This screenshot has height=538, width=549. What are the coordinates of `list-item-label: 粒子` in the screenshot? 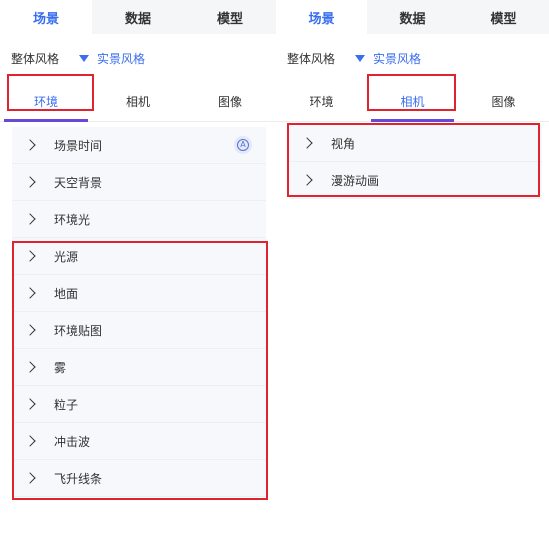 It's located at (66, 404).